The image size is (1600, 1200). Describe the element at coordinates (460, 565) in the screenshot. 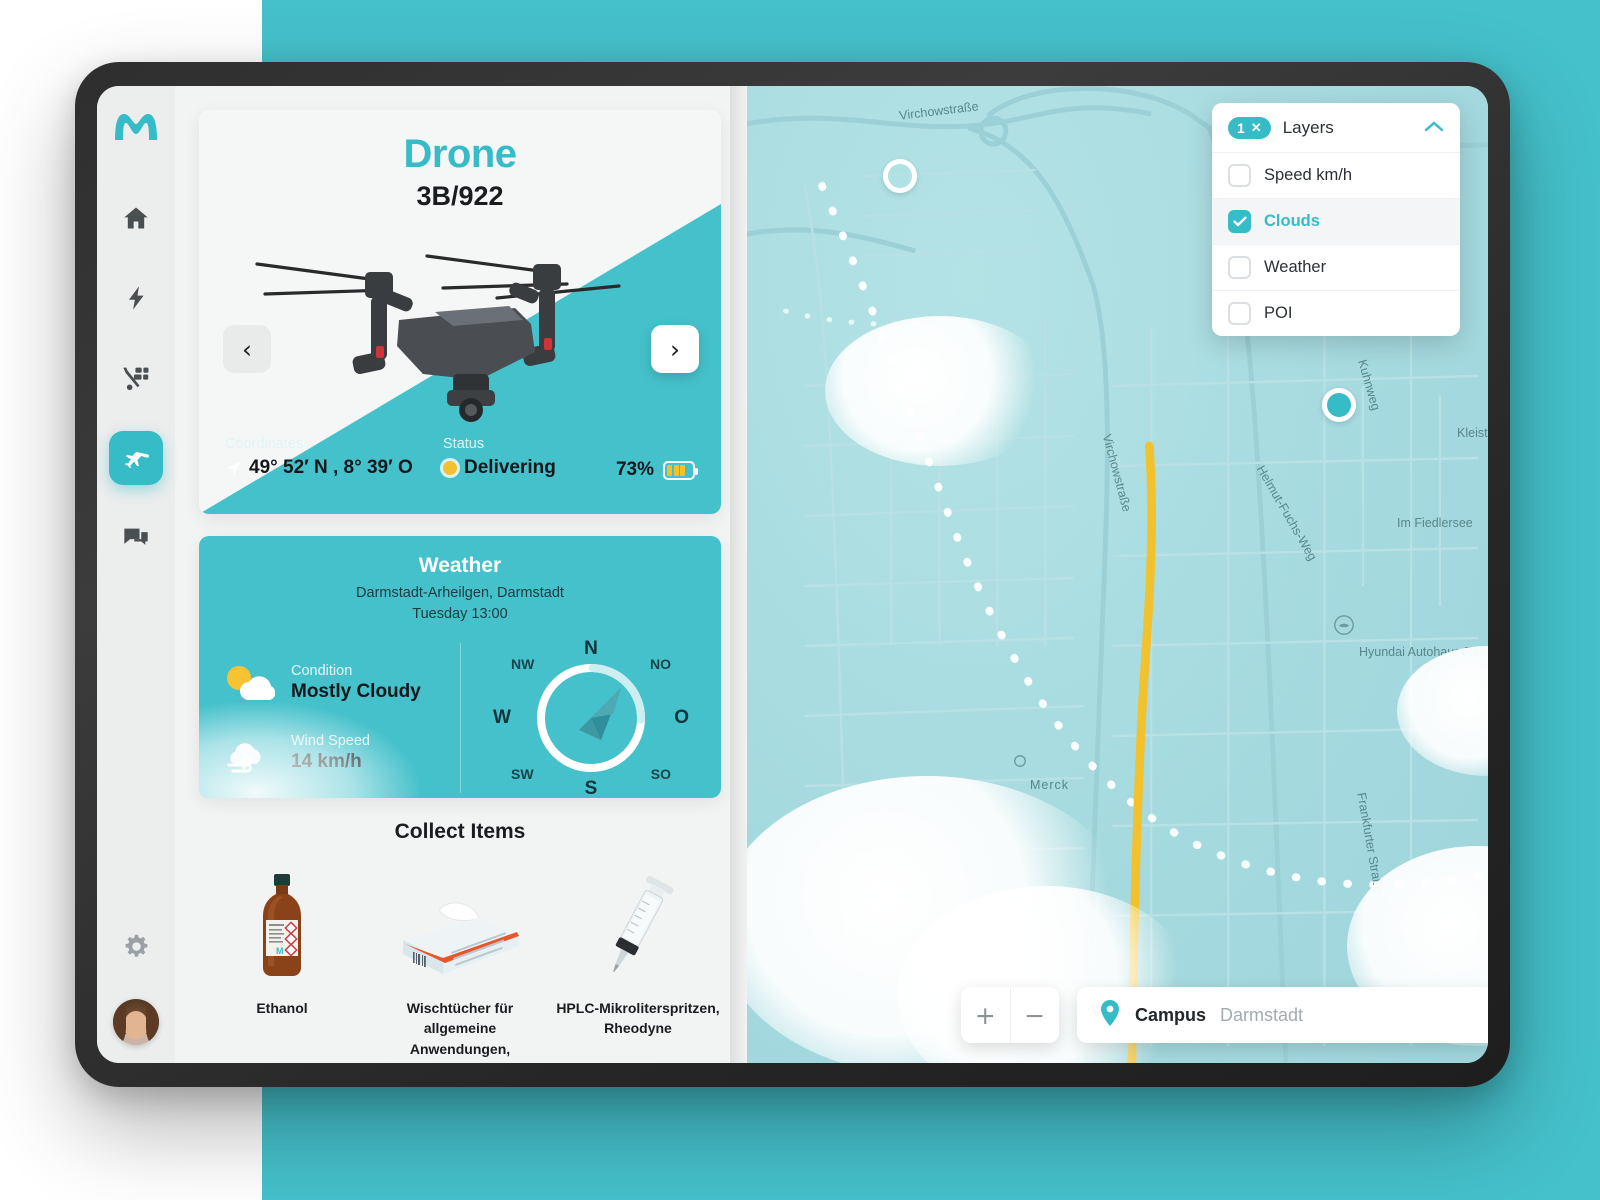

I see `weather-title: Weather` at that location.